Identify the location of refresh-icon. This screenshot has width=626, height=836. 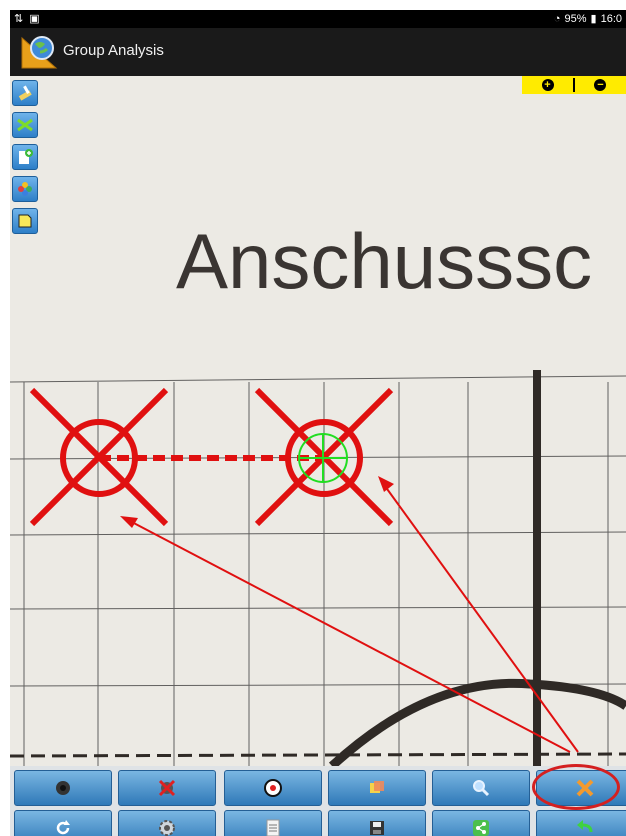
(63, 827).